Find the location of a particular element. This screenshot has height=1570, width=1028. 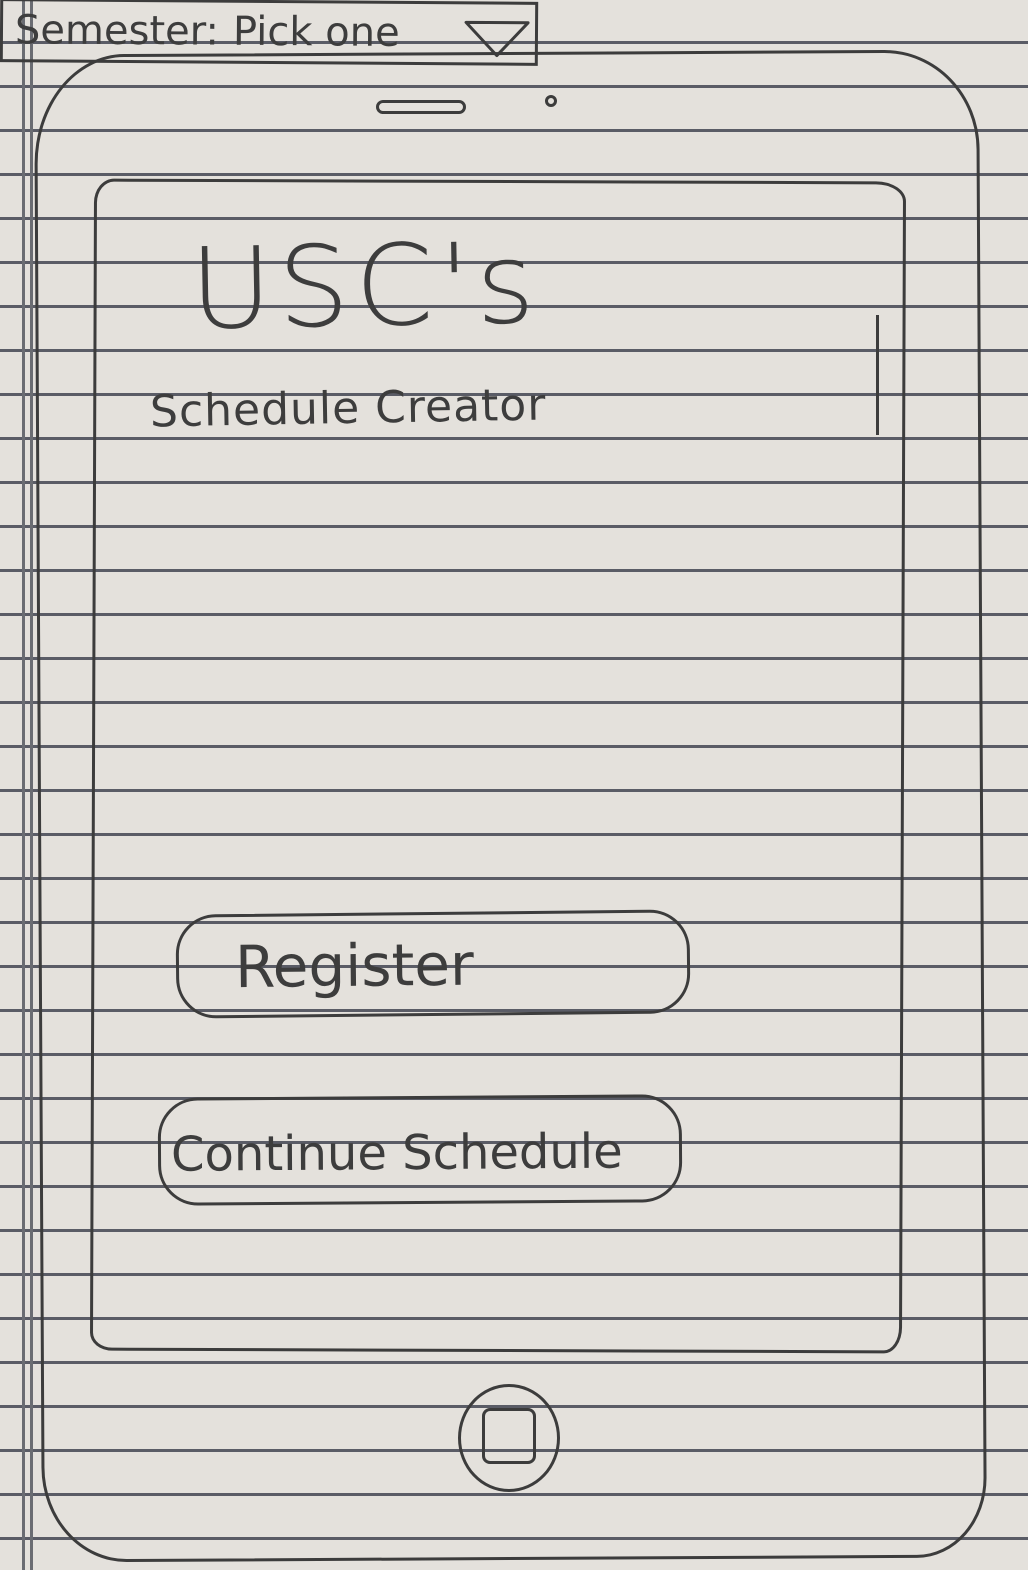

app-title: USC's is located at coordinates (365, 287).